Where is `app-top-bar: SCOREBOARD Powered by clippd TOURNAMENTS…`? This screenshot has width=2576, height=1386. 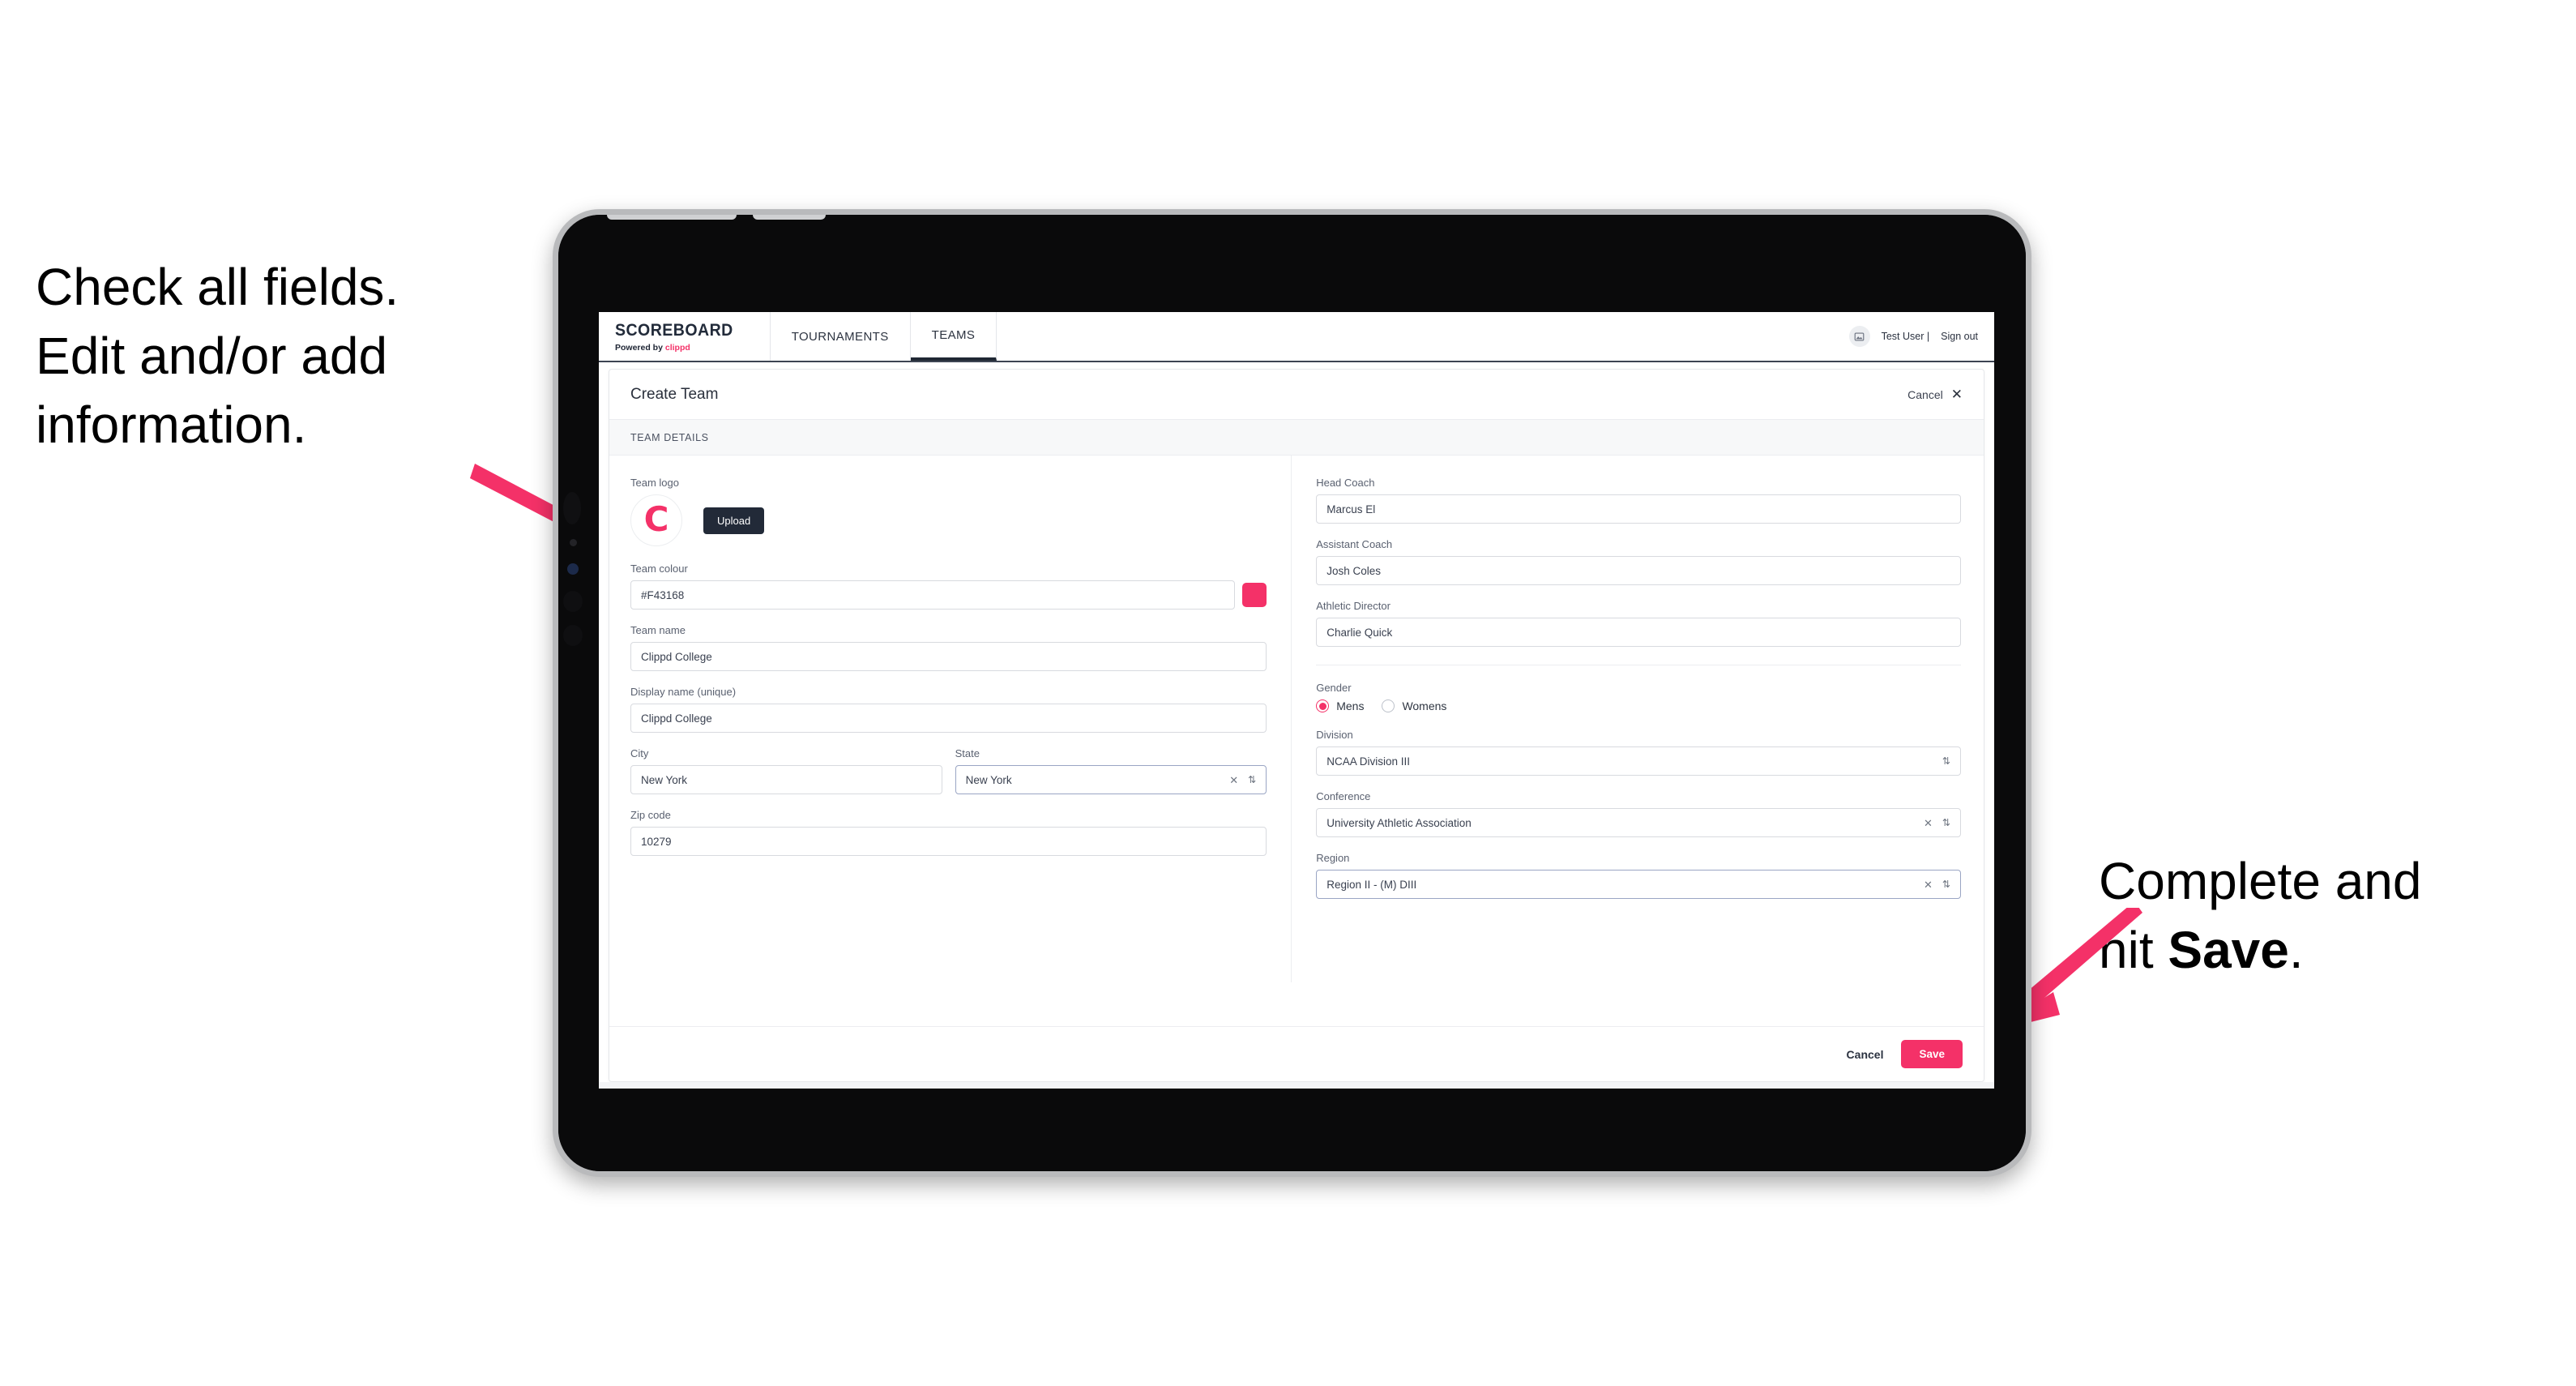 app-top-bar: SCOREBOARD Powered by clippd TOURNAMENTS… is located at coordinates (1296, 337).